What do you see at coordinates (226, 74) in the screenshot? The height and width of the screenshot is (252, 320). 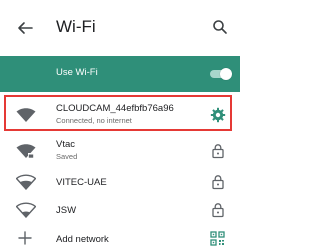 I see `switch-thumb` at bounding box center [226, 74].